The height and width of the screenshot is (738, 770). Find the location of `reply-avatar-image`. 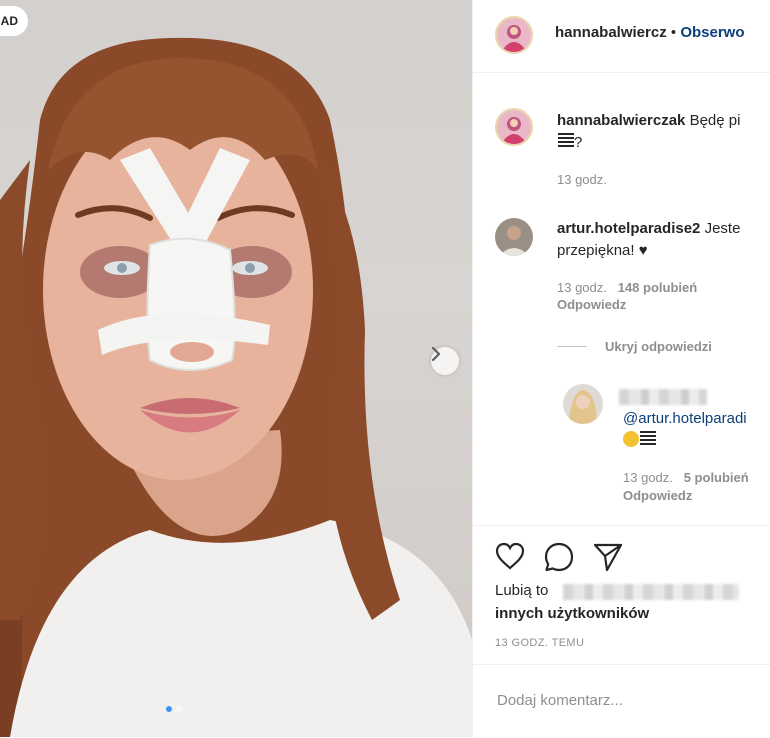

reply-avatar-image is located at coordinates (583, 404).